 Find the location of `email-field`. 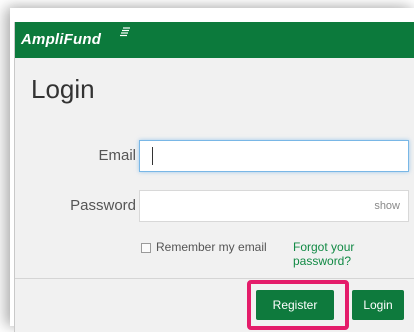

email-field is located at coordinates (274, 156).